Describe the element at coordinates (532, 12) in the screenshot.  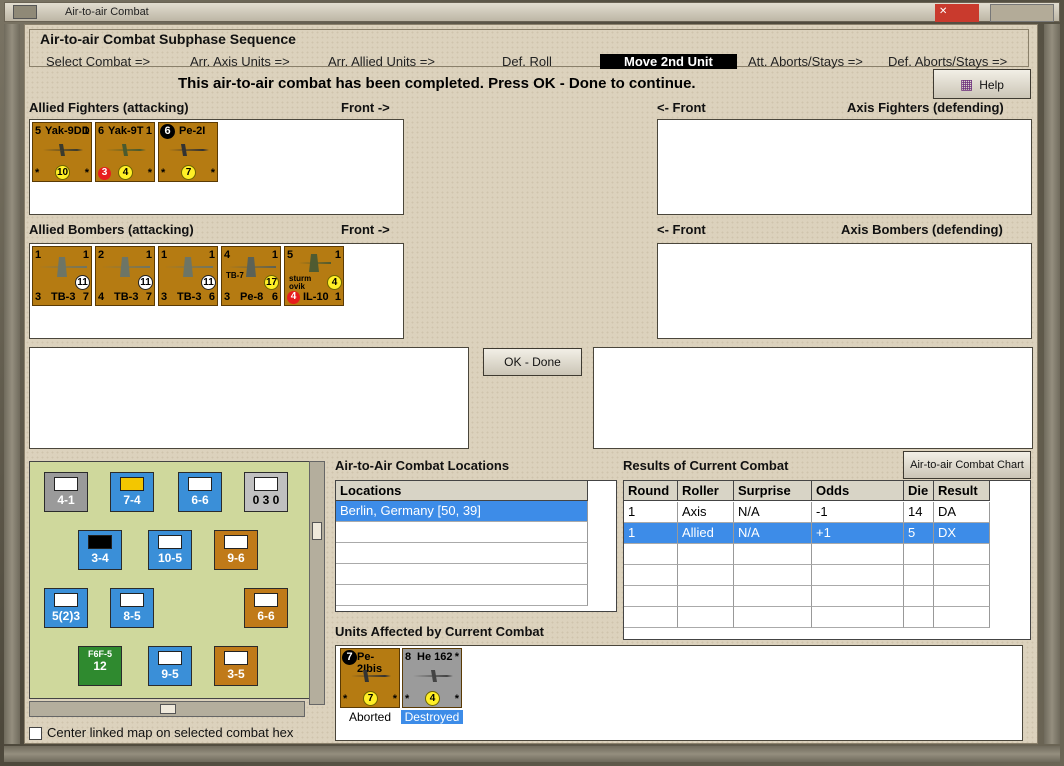
I see `title-bar: Air-to-air Combat ✕` at that location.